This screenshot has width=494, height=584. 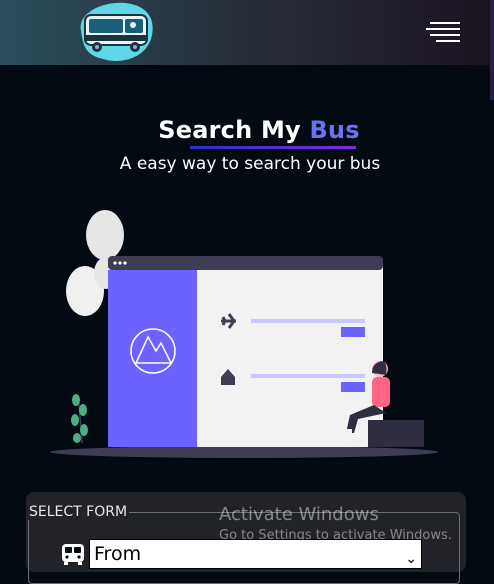 I want to click on title-highlight: Bus, so click(x=334, y=130).